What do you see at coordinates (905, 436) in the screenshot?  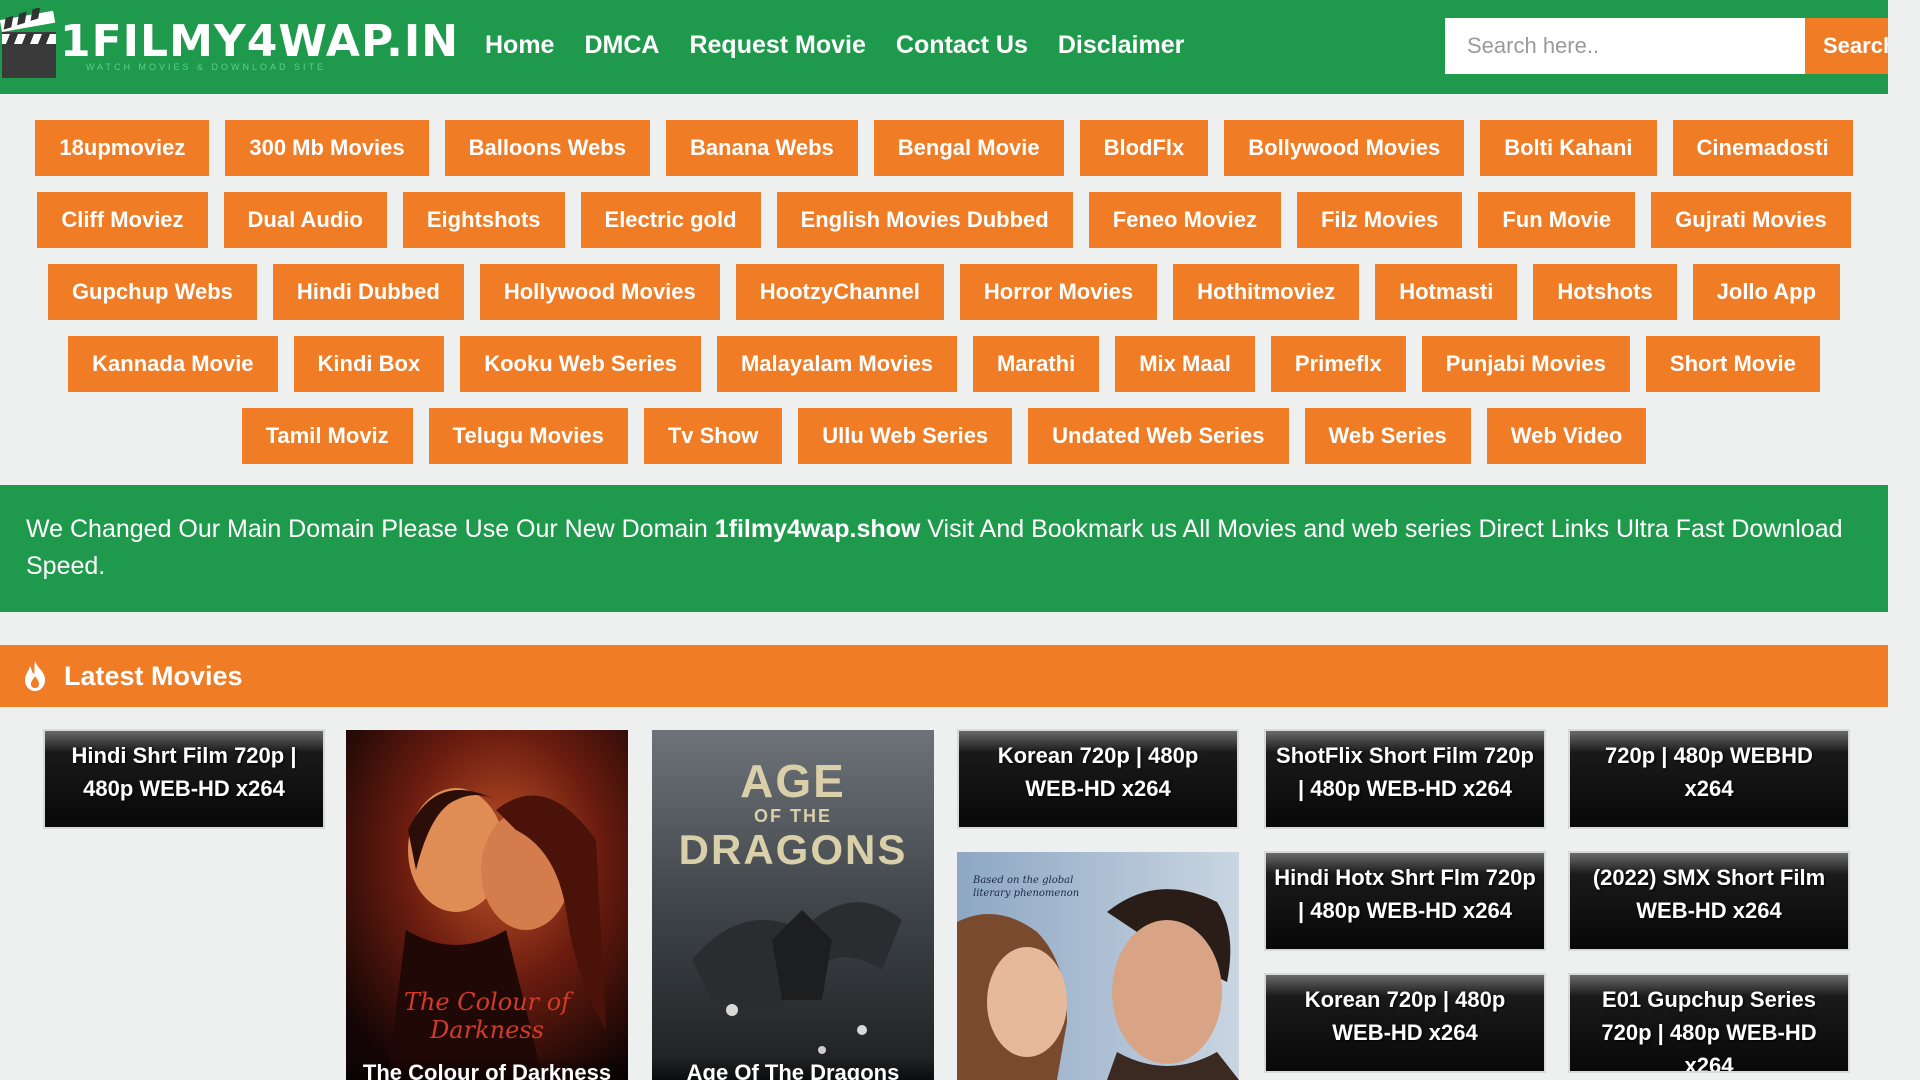 I see `category-button: Ullu Web Series` at bounding box center [905, 436].